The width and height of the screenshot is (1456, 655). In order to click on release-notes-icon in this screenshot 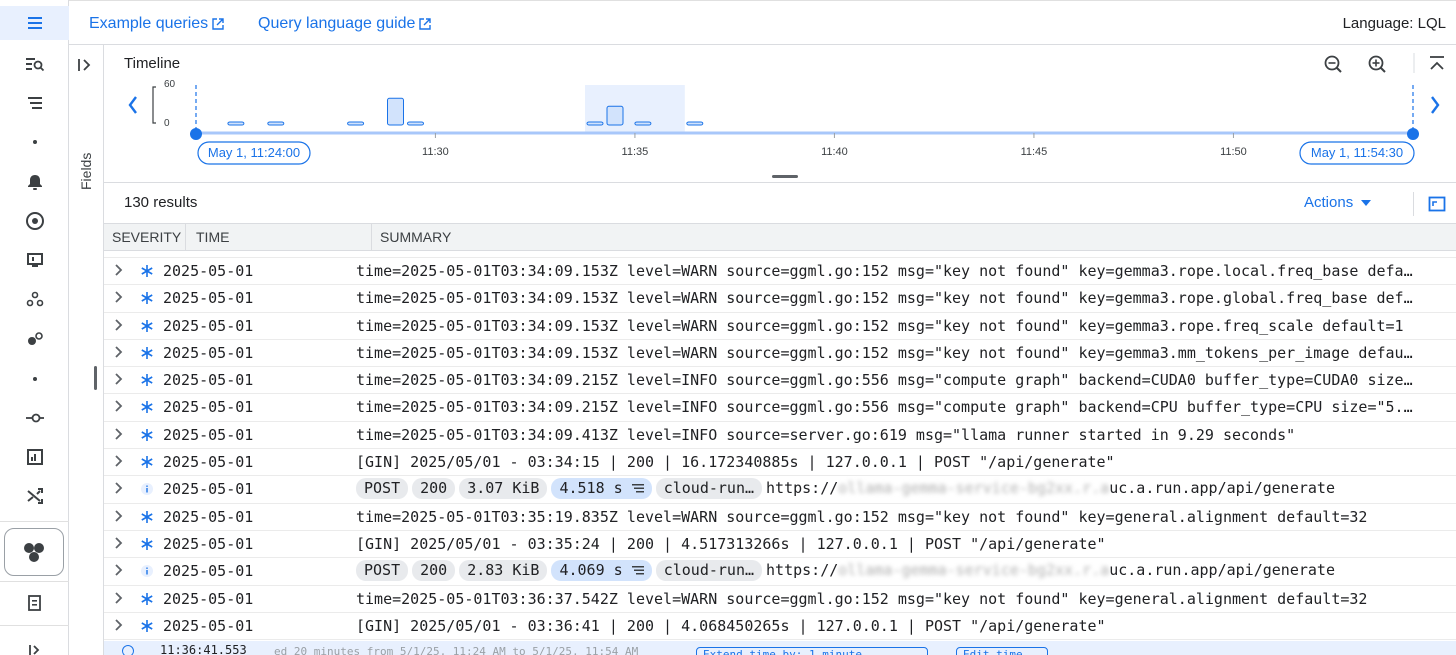, I will do `click(34, 603)`.